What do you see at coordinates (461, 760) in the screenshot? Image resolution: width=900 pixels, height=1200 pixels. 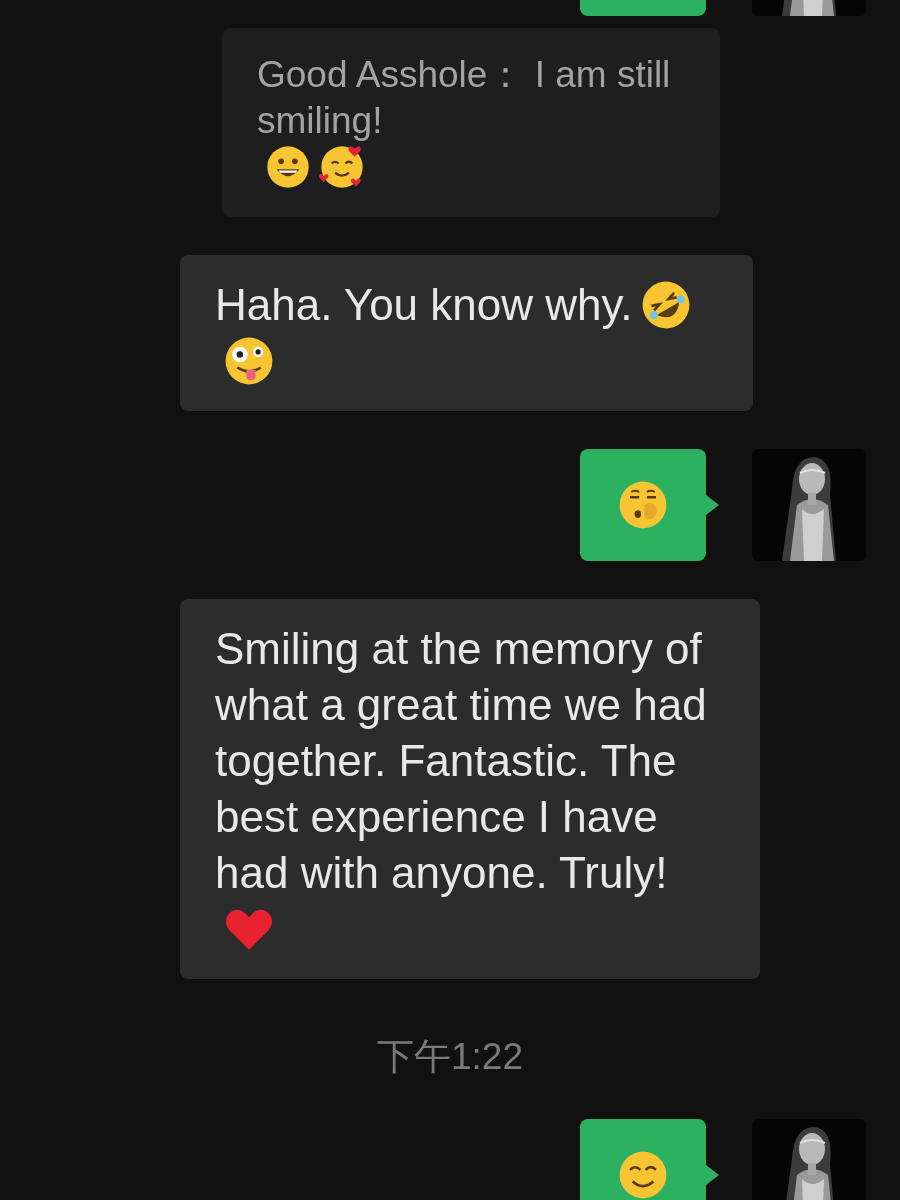 I see `message-text: Smiling at the memory of what a great time we had together. Fantastic. The best experience I have had with anyone. Truly!` at bounding box center [461, 760].